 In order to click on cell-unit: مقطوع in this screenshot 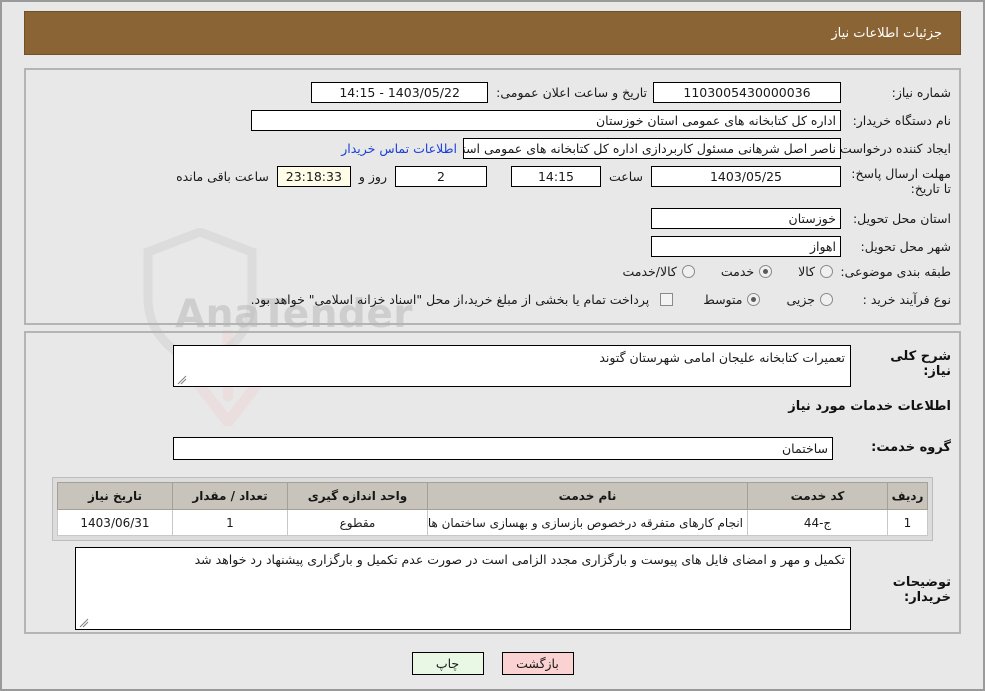, I will do `click(357, 522)`.